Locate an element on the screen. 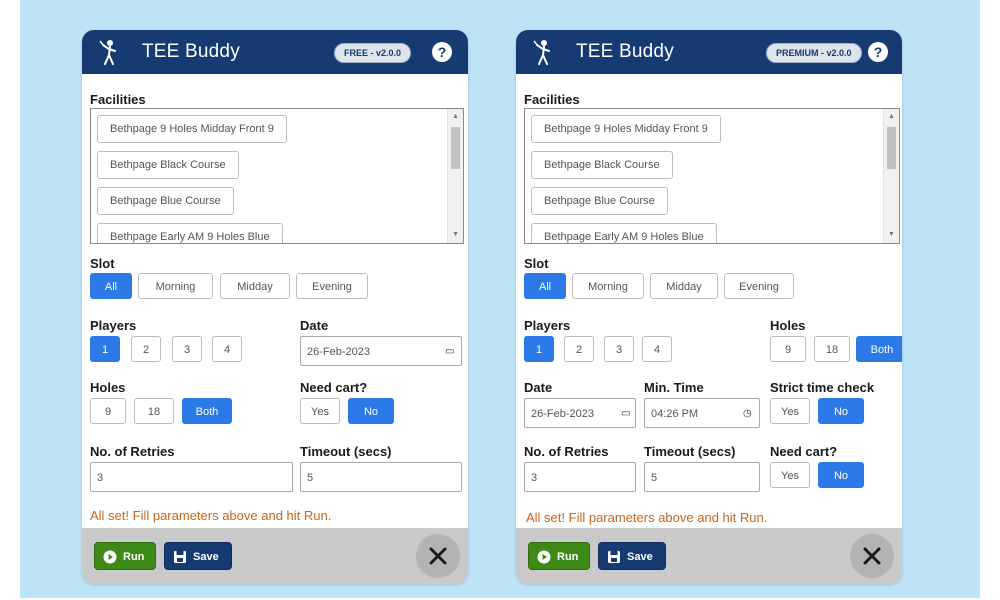 The height and width of the screenshot is (600, 1000). min-time-field: 04:26 PM ◷ is located at coordinates (702, 413).